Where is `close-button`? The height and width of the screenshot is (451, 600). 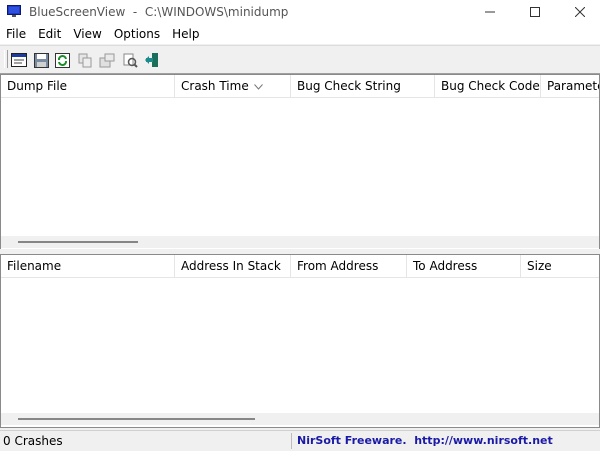
close-button is located at coordinates (579, 12).